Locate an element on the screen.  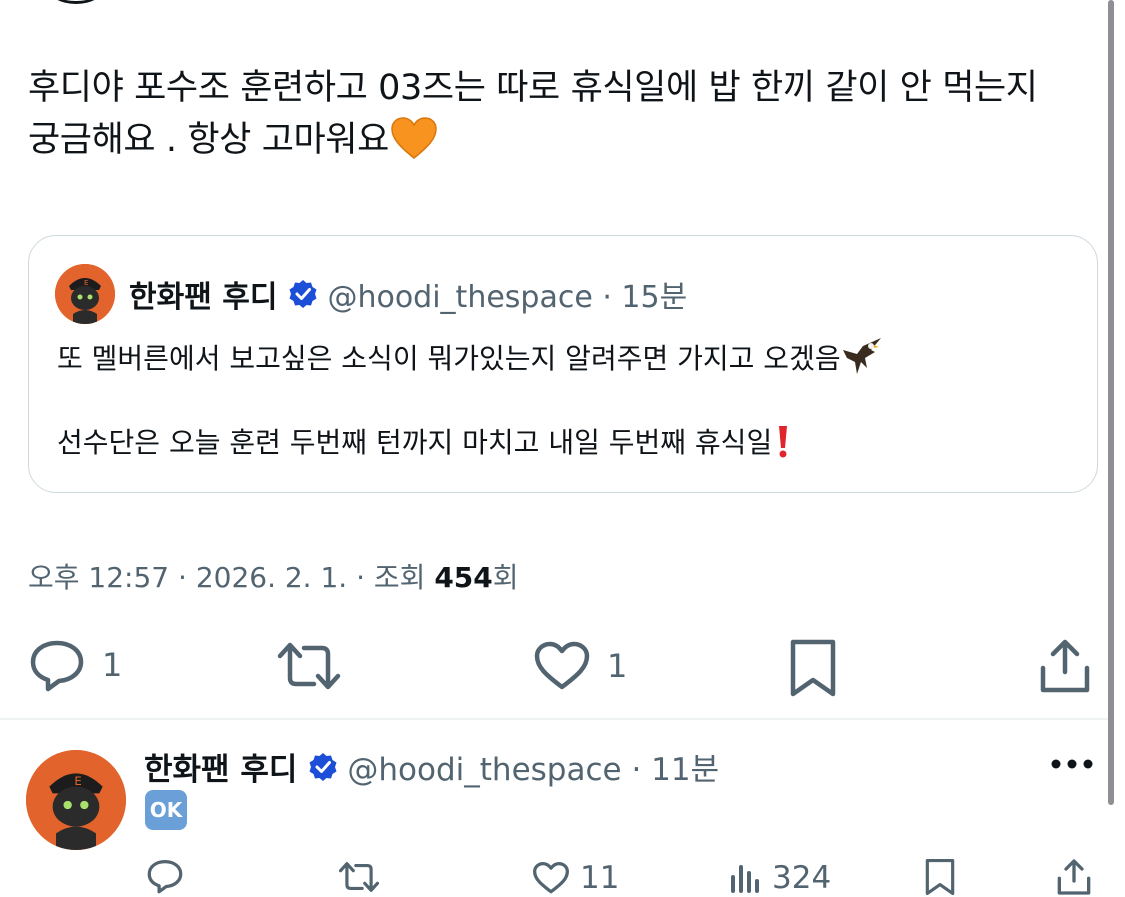
divider is located at coordinates (555, 719).